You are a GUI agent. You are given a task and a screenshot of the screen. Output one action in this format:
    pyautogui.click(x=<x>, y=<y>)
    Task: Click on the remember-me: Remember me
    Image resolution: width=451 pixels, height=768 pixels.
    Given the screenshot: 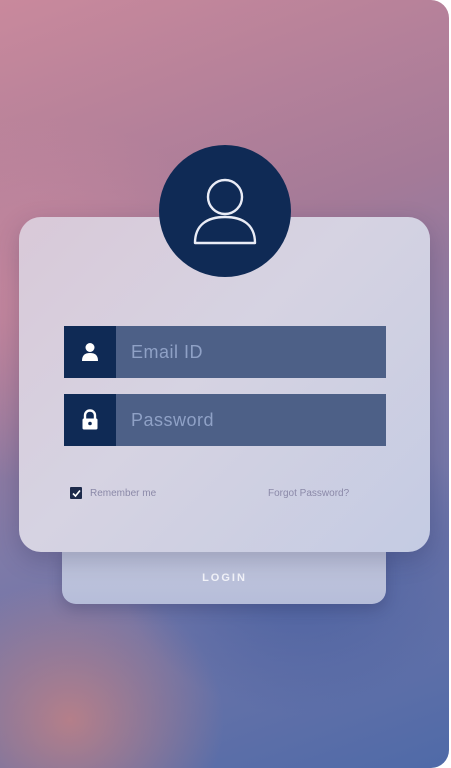 What is the action you would take?
    pyautogui.click(x=113, y=493)
    